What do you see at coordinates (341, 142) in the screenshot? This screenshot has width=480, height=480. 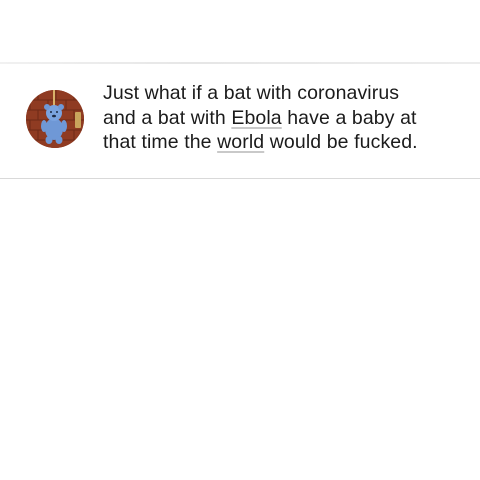 I see `comment-line-3-end: would be fucked.` at bounding box center [341, 142].